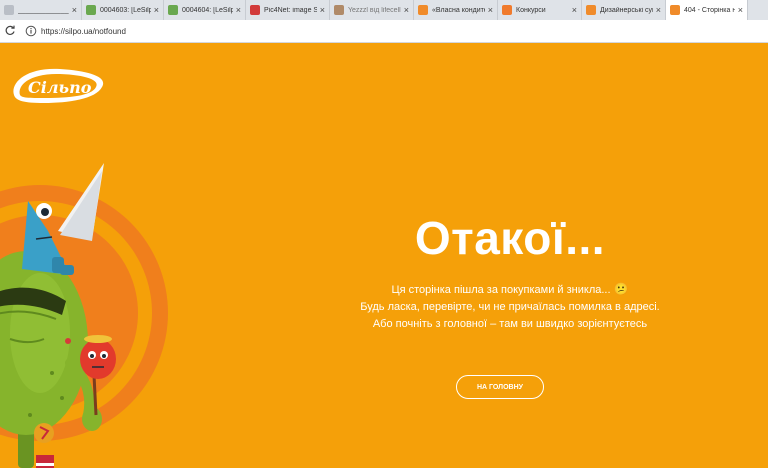 The image size is (768, 468). I want to click on browser-tab: Конкурси ×, so click(540, 10).